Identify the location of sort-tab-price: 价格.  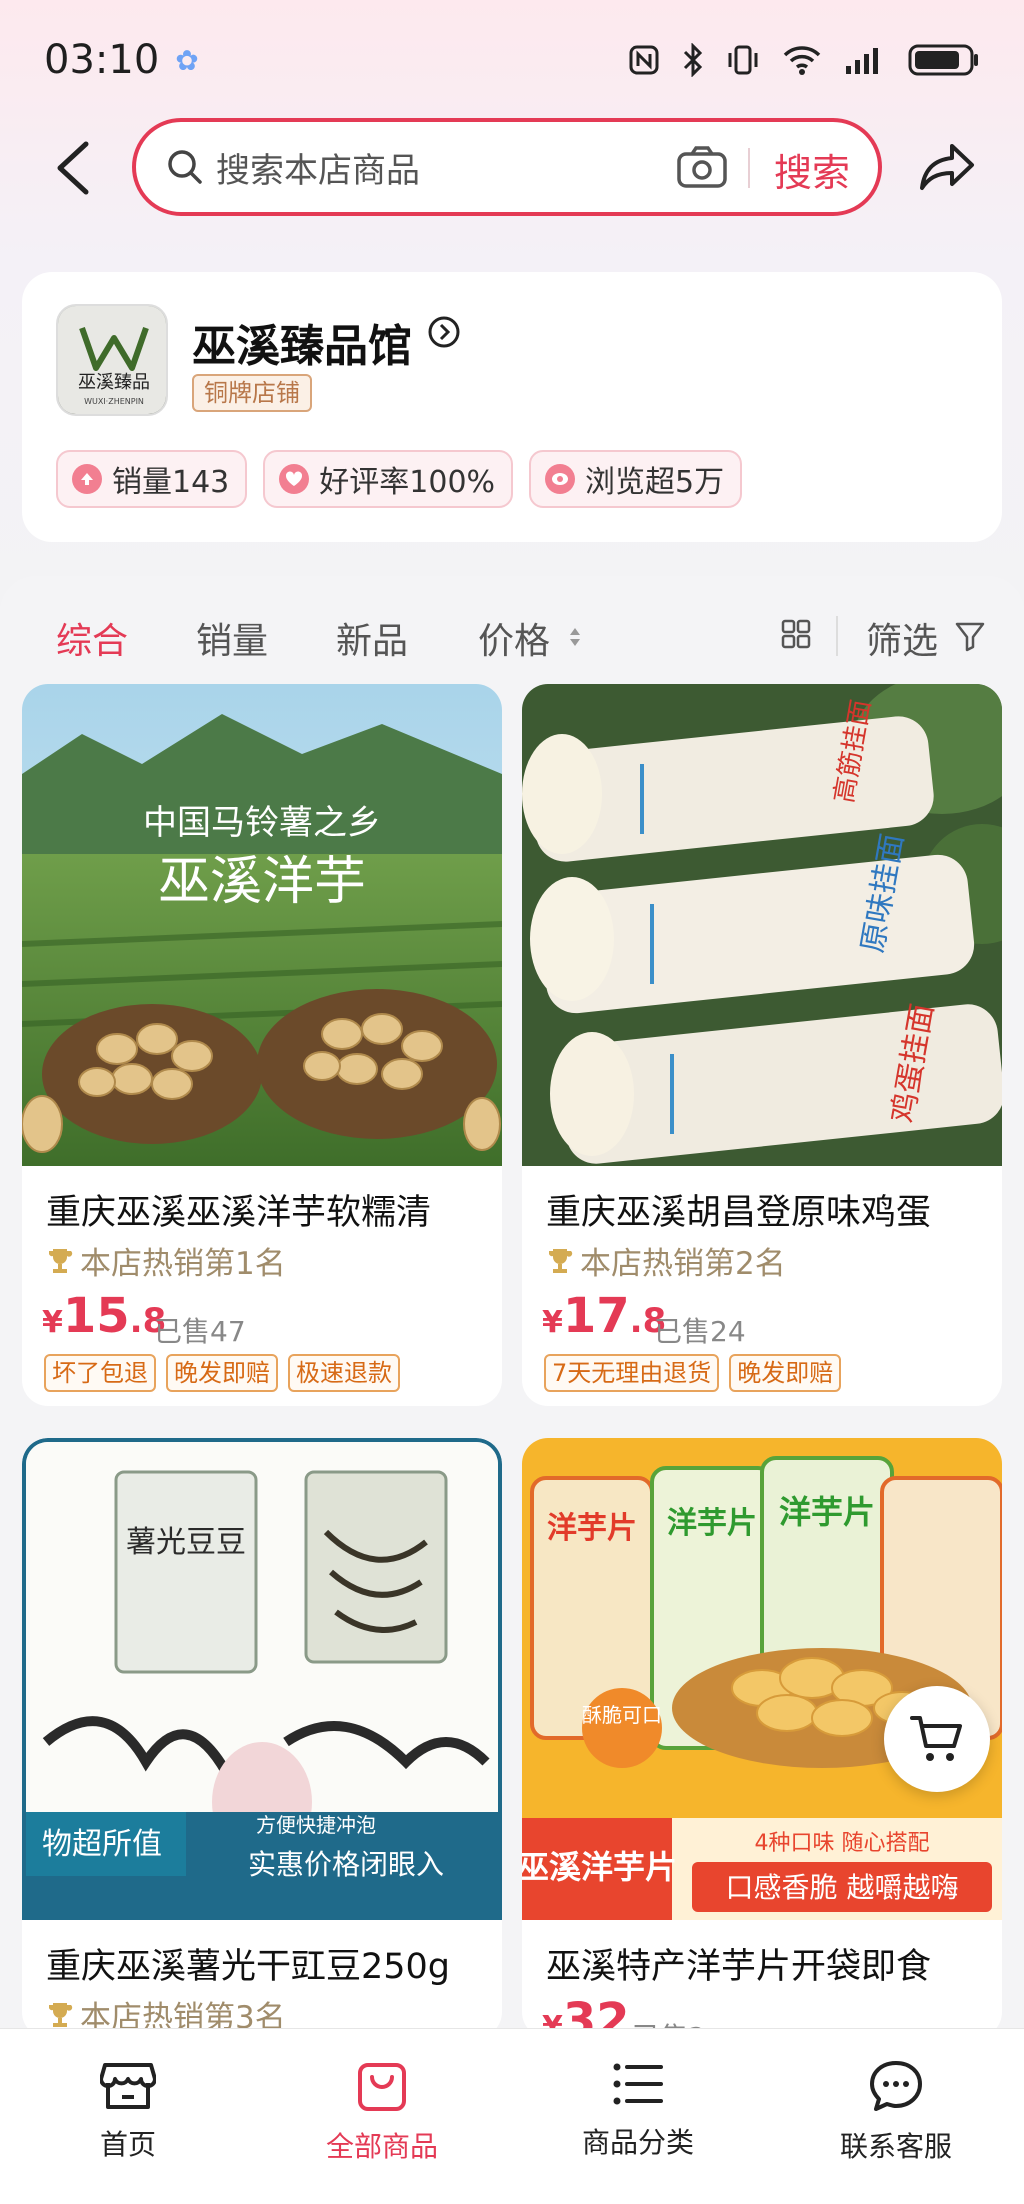
(514, 638).